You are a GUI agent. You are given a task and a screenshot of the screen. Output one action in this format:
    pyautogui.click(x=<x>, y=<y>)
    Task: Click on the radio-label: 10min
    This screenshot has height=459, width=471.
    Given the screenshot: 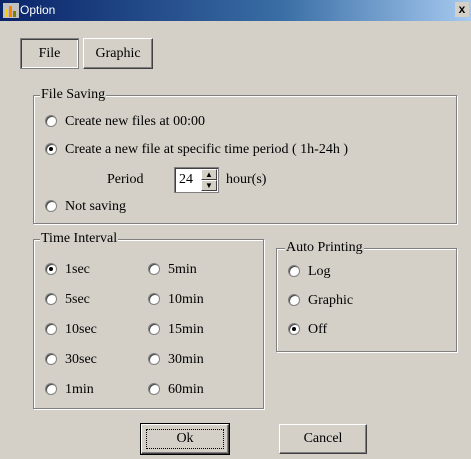 What is the action you would take?
    pyautogui.click(x=186, y=299)
    